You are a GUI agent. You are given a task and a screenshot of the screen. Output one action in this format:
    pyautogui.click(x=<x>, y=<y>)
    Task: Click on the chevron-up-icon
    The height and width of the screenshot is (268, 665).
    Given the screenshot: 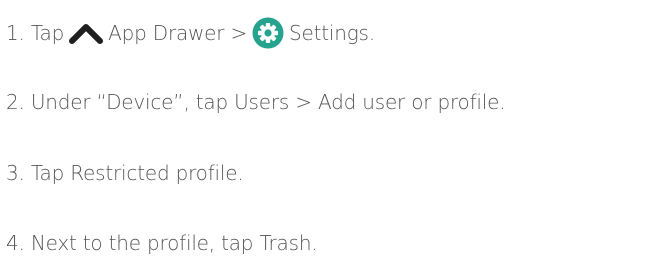 What is the action you would take?
    pyautogui.click(x=86, y=33)
    